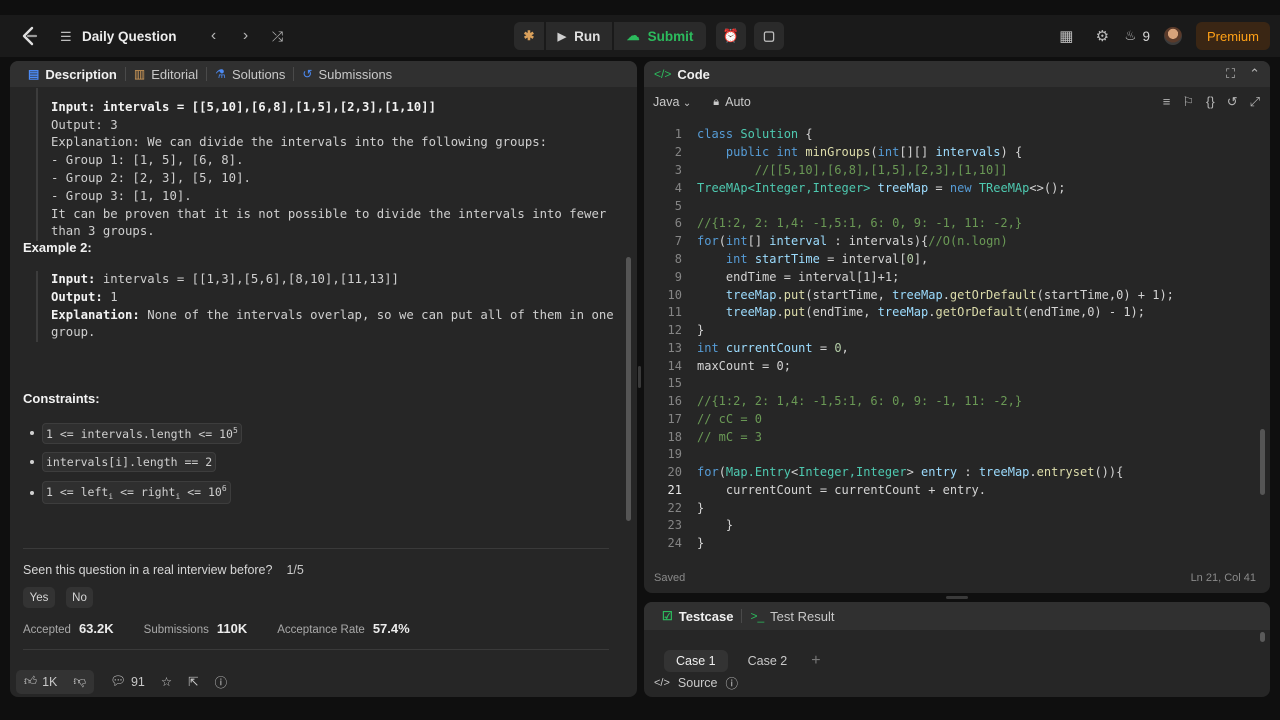 The width and height of the screenshot is (1280, 720). Describe the element at coordinates (41, 681) in the screenshot. I see `like-button: 👍︎ 1K` at that location.